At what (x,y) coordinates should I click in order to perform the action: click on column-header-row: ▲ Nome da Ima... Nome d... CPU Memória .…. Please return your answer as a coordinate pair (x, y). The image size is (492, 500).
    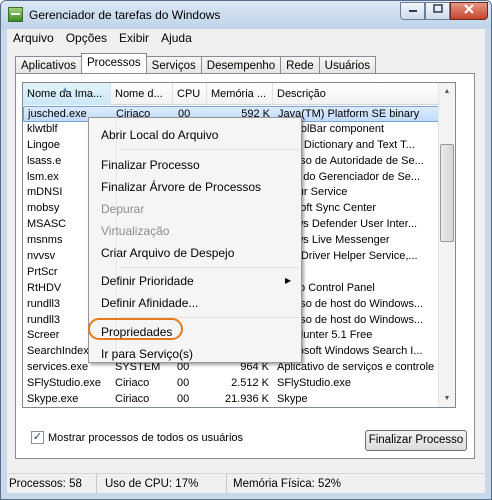
    Looking at the image, I should click on (231, 94).